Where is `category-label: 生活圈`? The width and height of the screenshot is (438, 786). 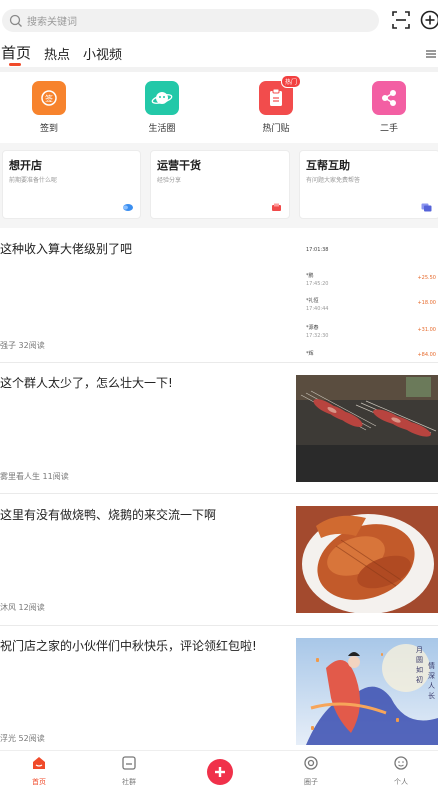
category-label: 生活圈 is located at coordinates (162, 129).